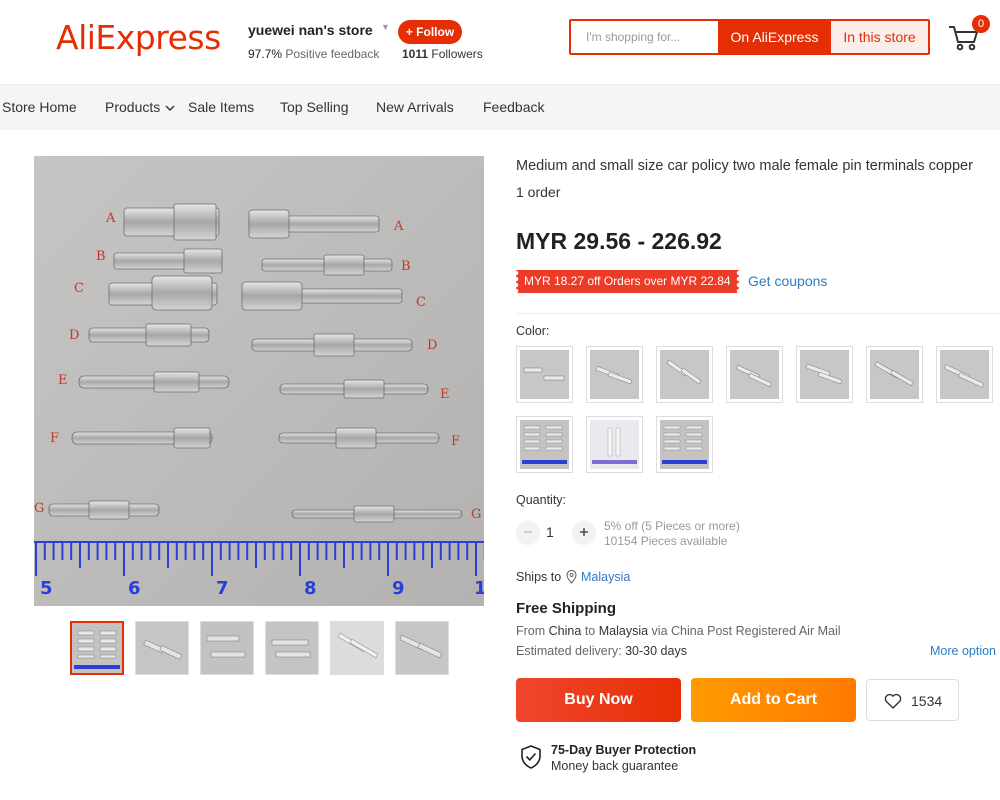 The height and width of the screenshot is (800, 1000). I want to click on ruler-num-6: 6, so click(134, 588).